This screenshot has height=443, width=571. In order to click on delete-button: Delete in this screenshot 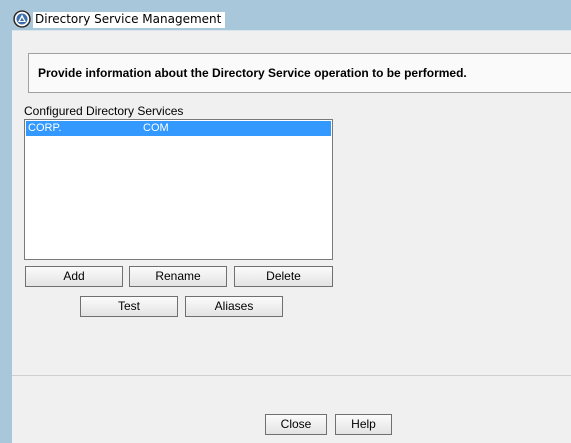, I will do `click(283, 276)`.